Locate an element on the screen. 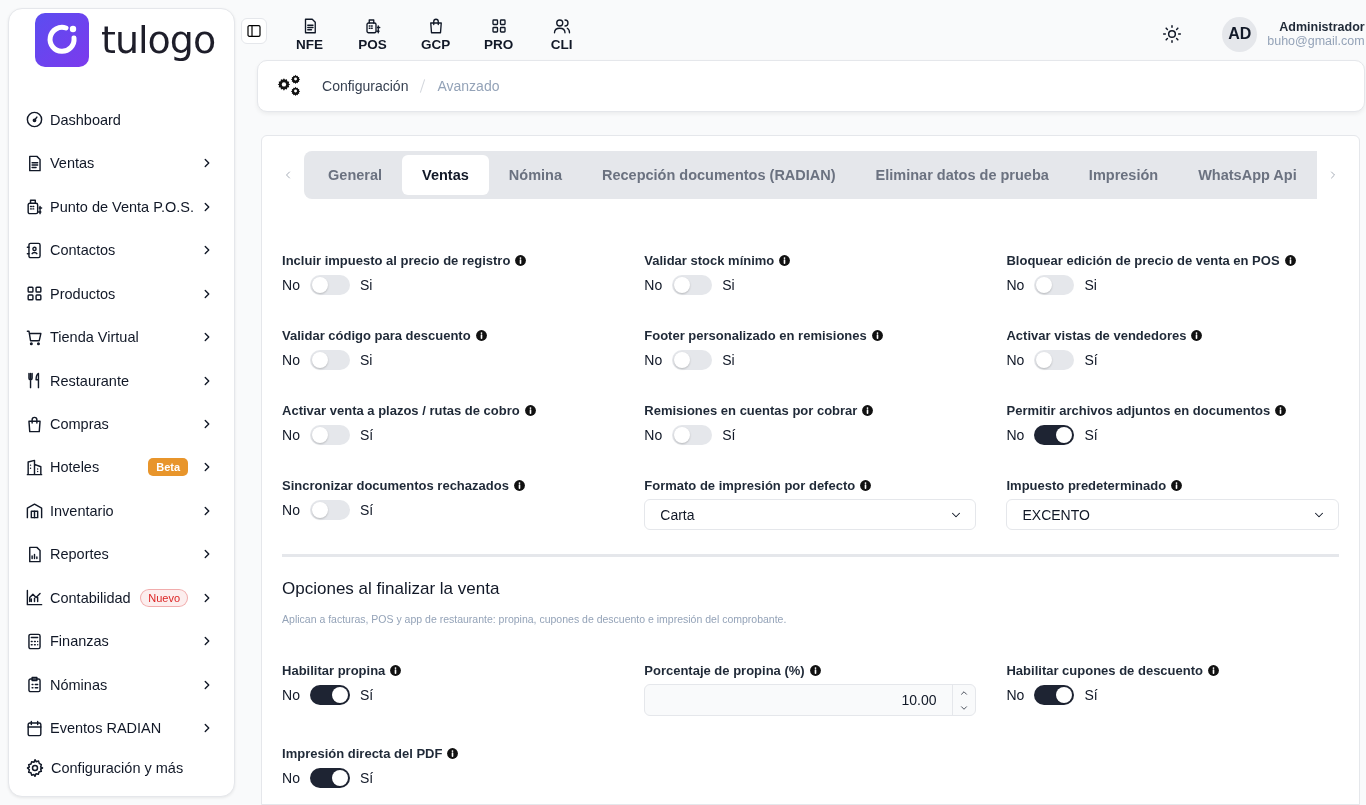 The height and width of the screenshot is (805, 1366). sidebar-item: Nóminas is located at coordinates (122, 685).